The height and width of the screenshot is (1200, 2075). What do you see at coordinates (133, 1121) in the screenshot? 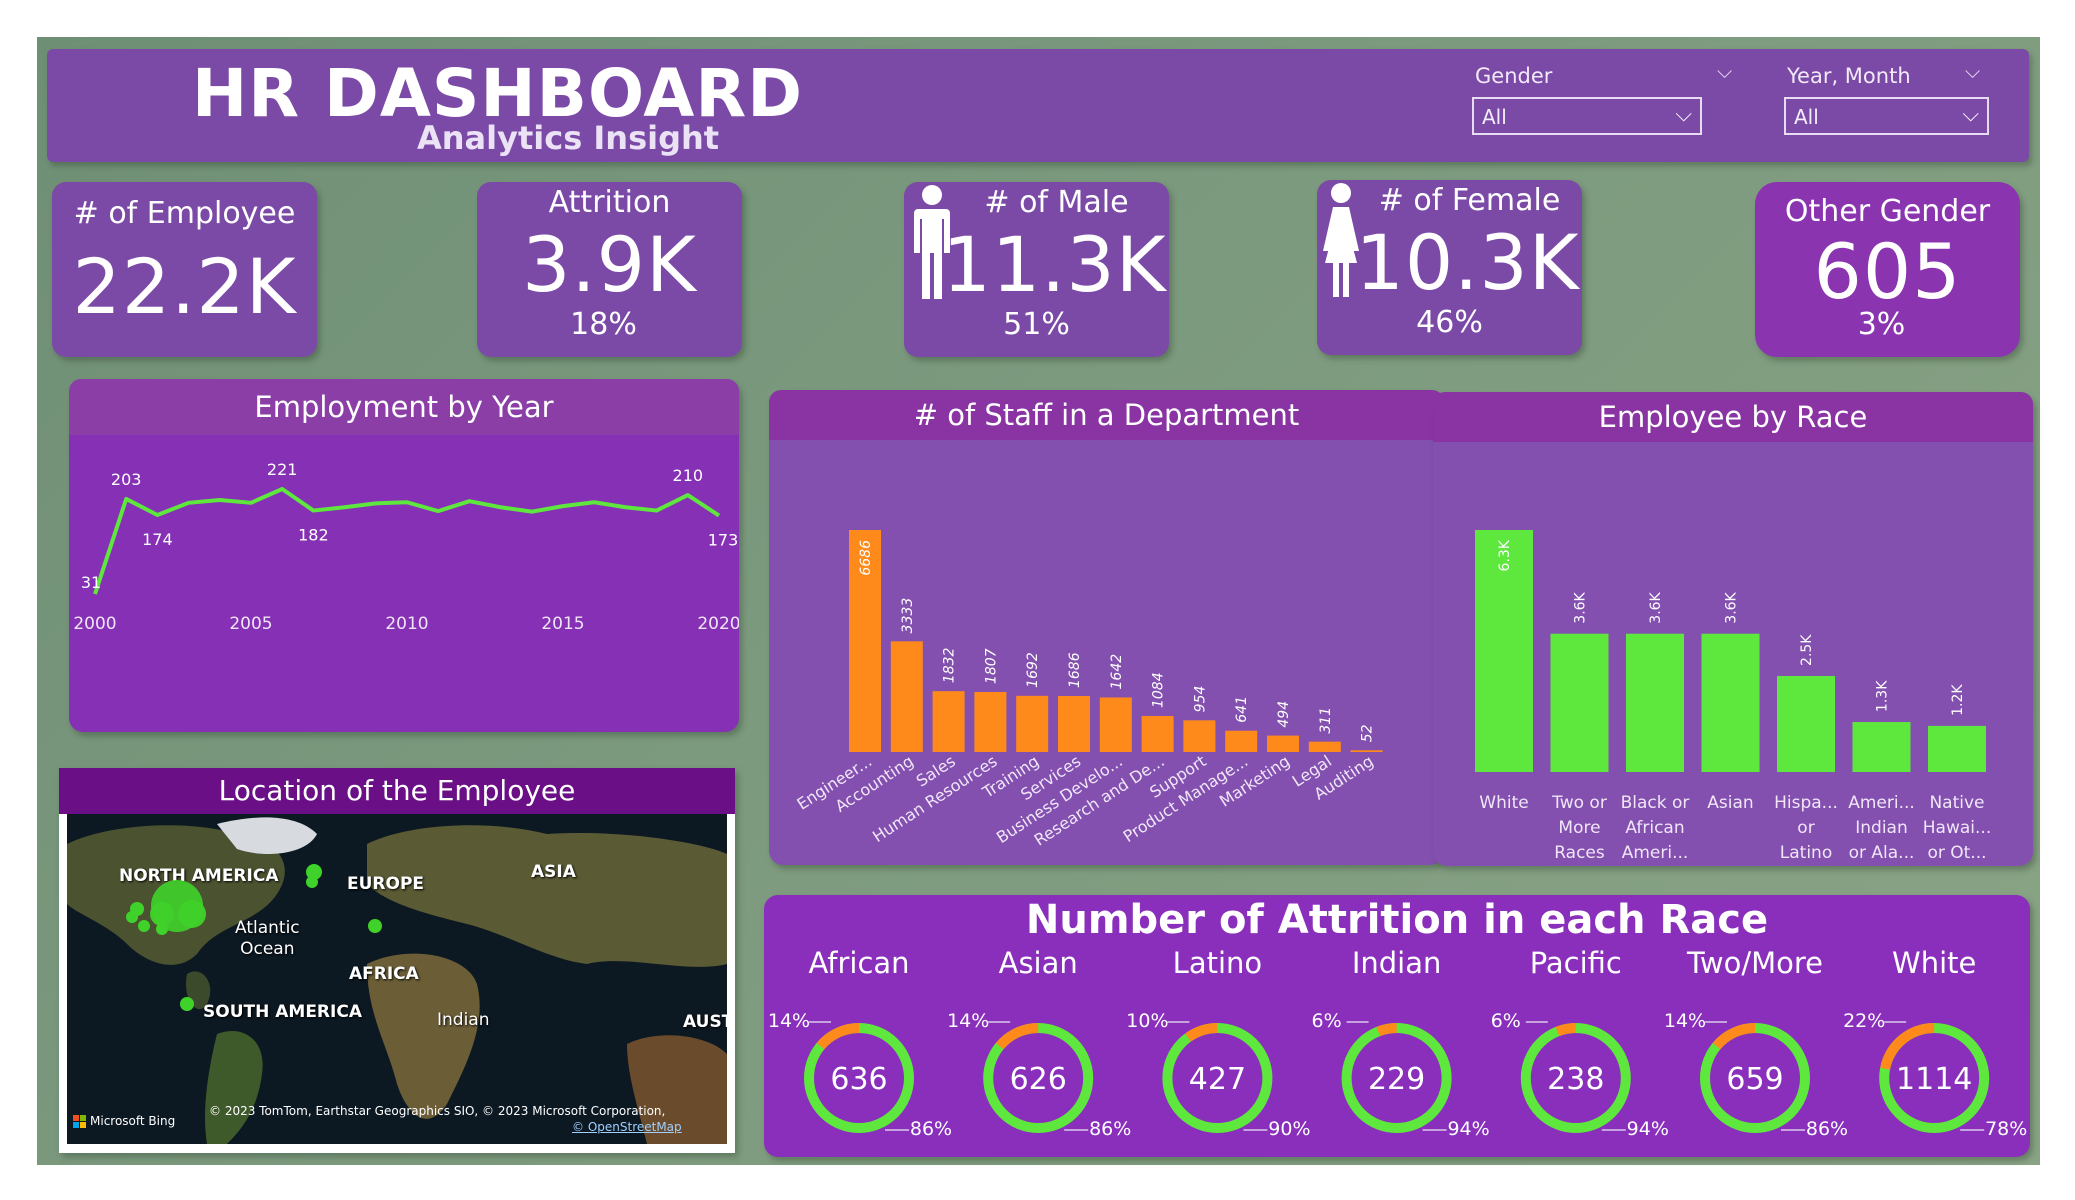
I see `bing-label: Microsoft Bing` at bounding box center [133, 1121].